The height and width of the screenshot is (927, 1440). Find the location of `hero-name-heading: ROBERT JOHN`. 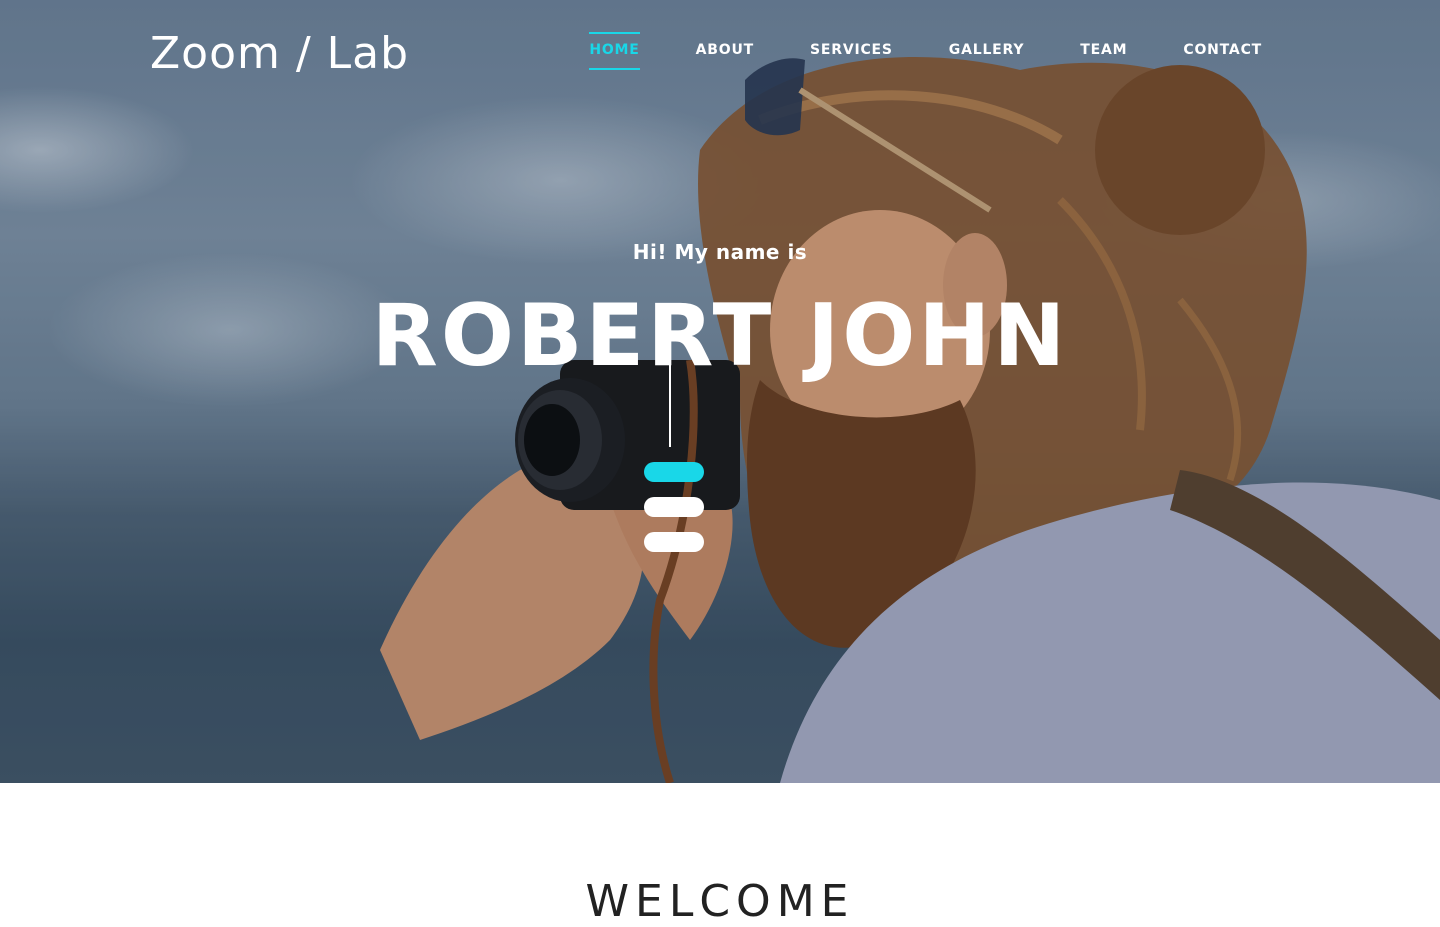

hero-name-heading: ROBERT JOHN is located at coordinates (720, 336).